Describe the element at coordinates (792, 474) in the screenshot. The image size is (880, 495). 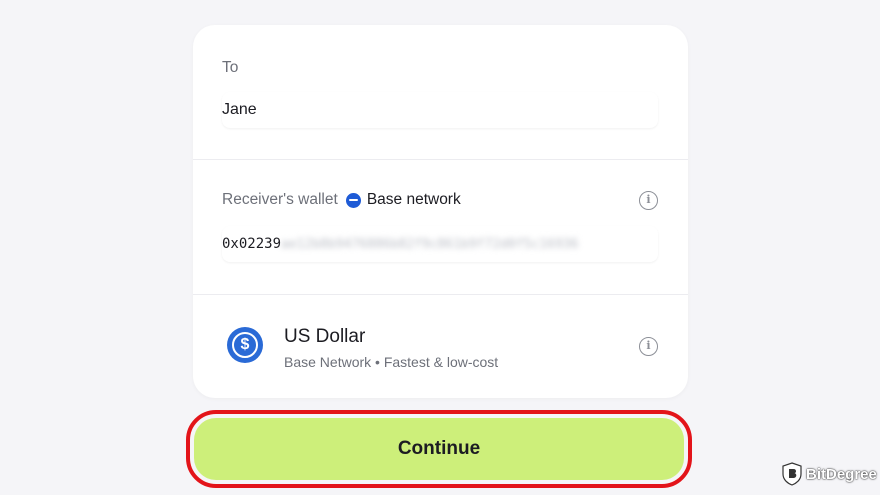
I see `bitdegree-logo-icon` at that location.